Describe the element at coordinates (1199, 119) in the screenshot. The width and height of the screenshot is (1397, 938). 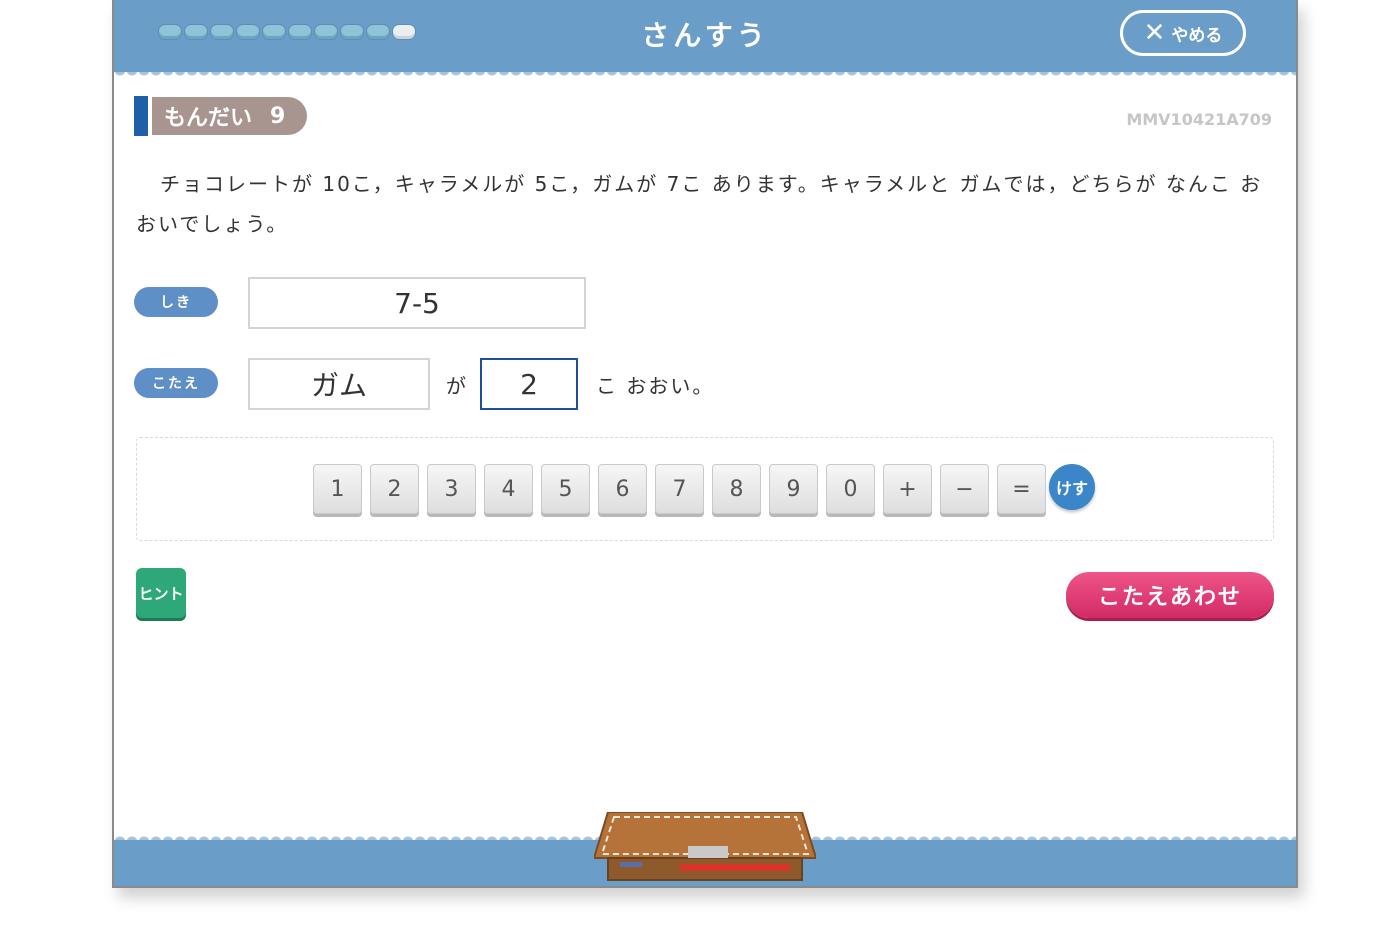
I see `question-id: MMV10421A709` at that location.